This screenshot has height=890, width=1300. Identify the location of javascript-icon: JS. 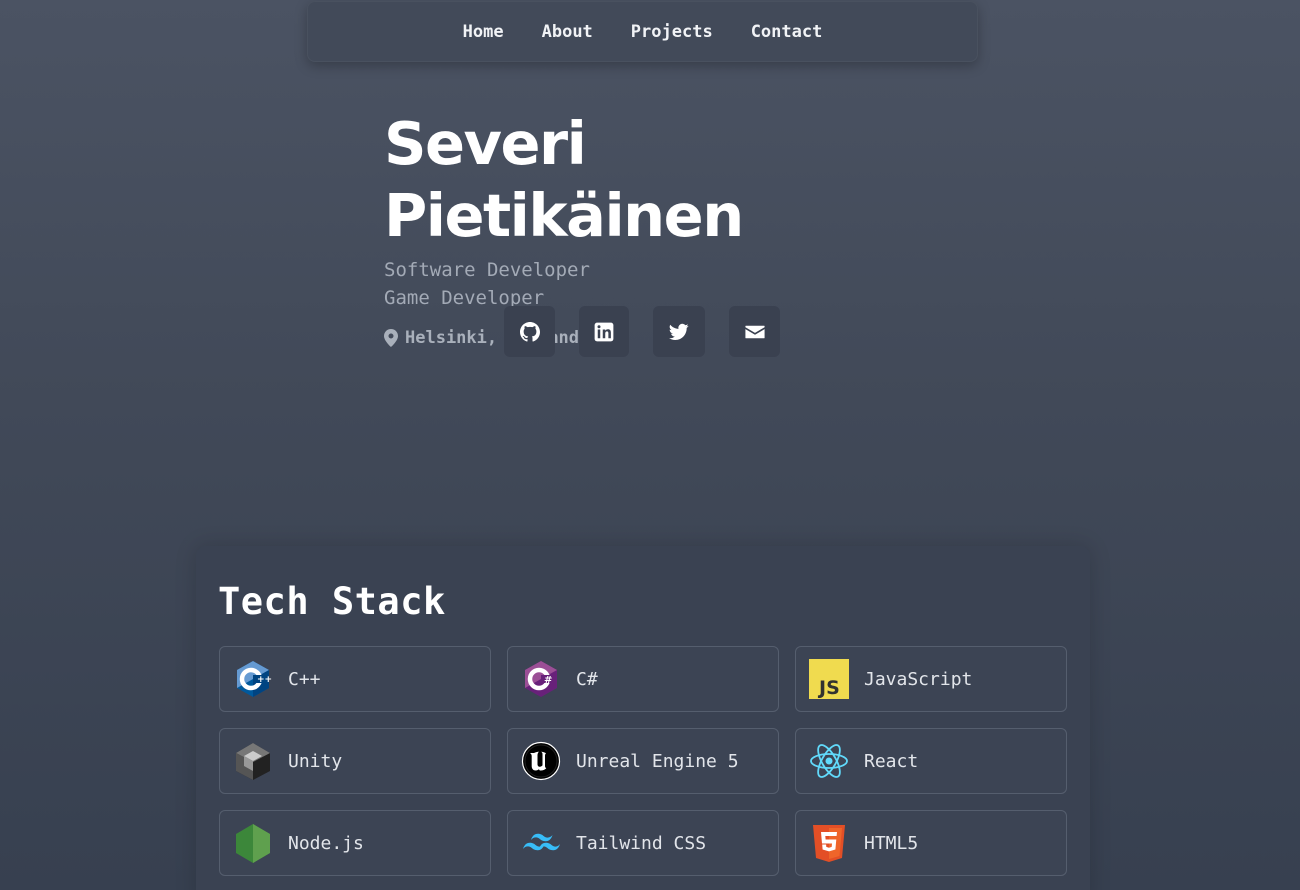
(829, 679).